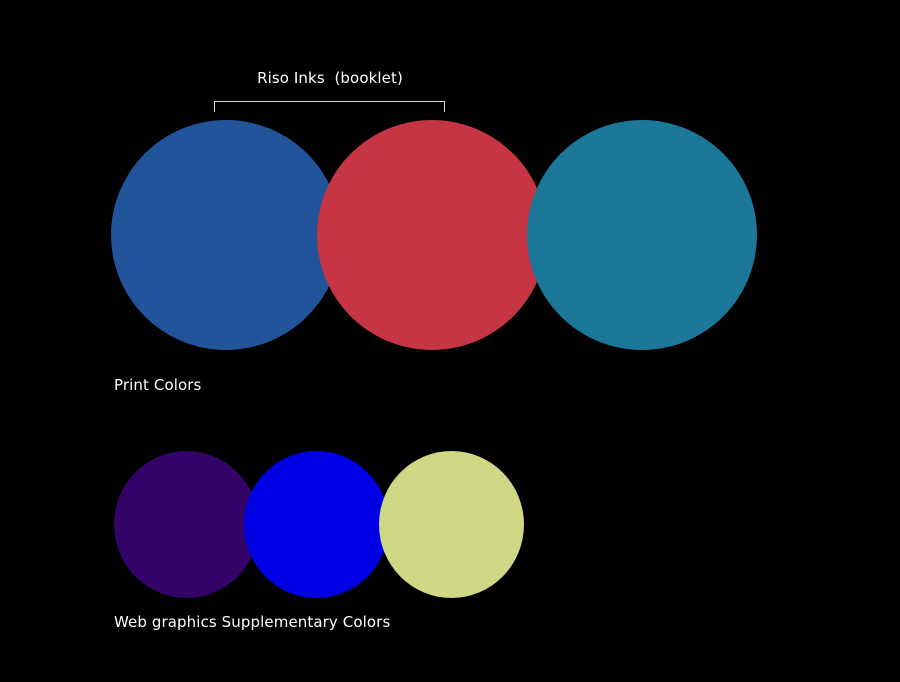 The image size is (900, 682). Describe the element at coordinates (330, 78) in the screenshot. I see `riso-inks-label: Riso Inks (booklet)` at that location.